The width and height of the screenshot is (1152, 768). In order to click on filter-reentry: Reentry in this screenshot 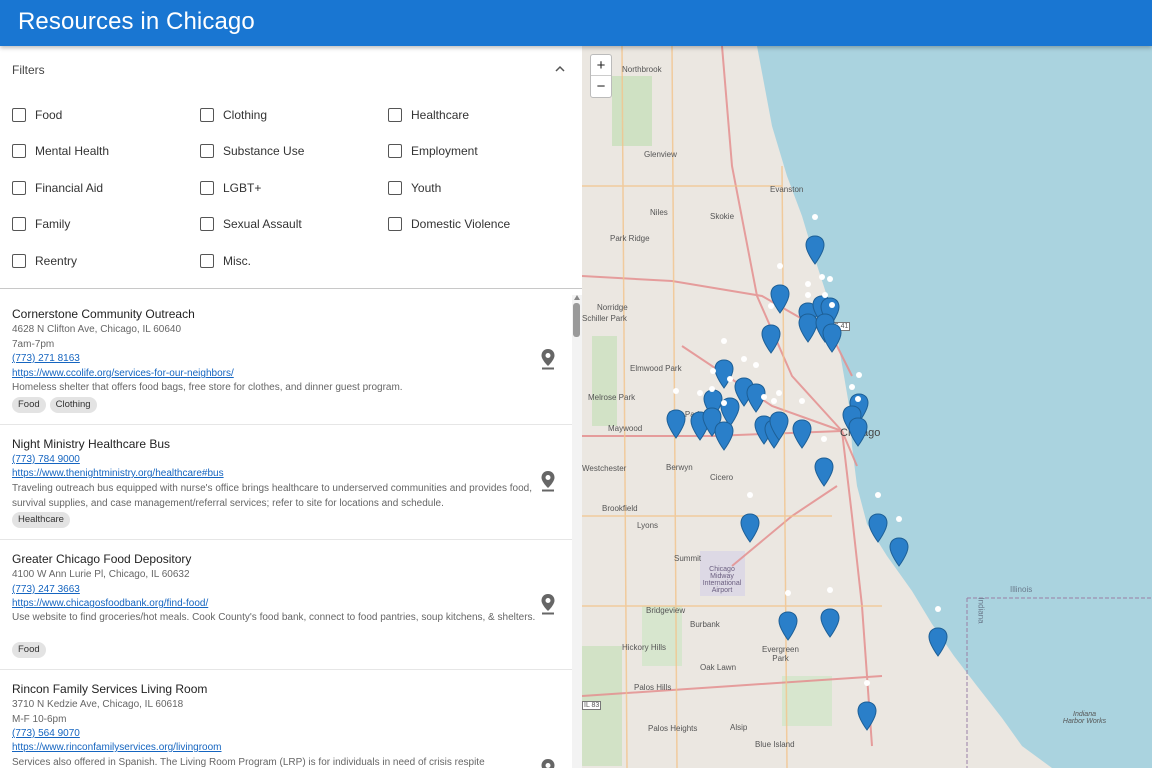, I will do `click(44, 261)`.